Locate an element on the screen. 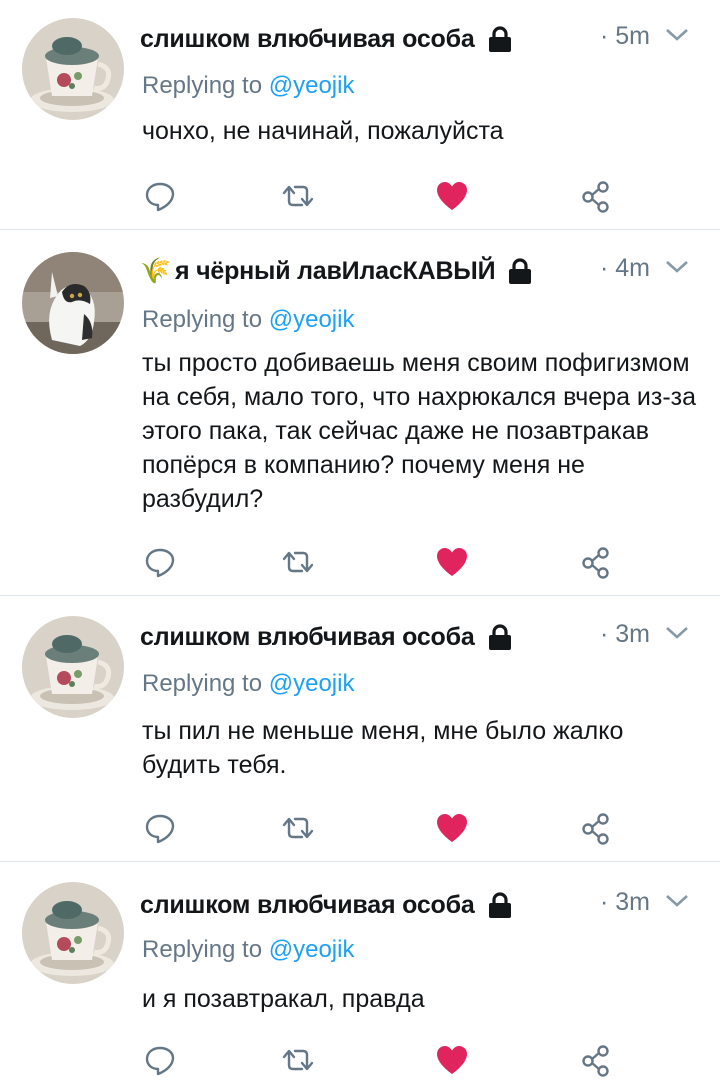 Image resolution: width=720 pixels, height=1086 pixels. author-name: я чёрный лавИласКАВЫЙ is located at coordinates (335, 271).